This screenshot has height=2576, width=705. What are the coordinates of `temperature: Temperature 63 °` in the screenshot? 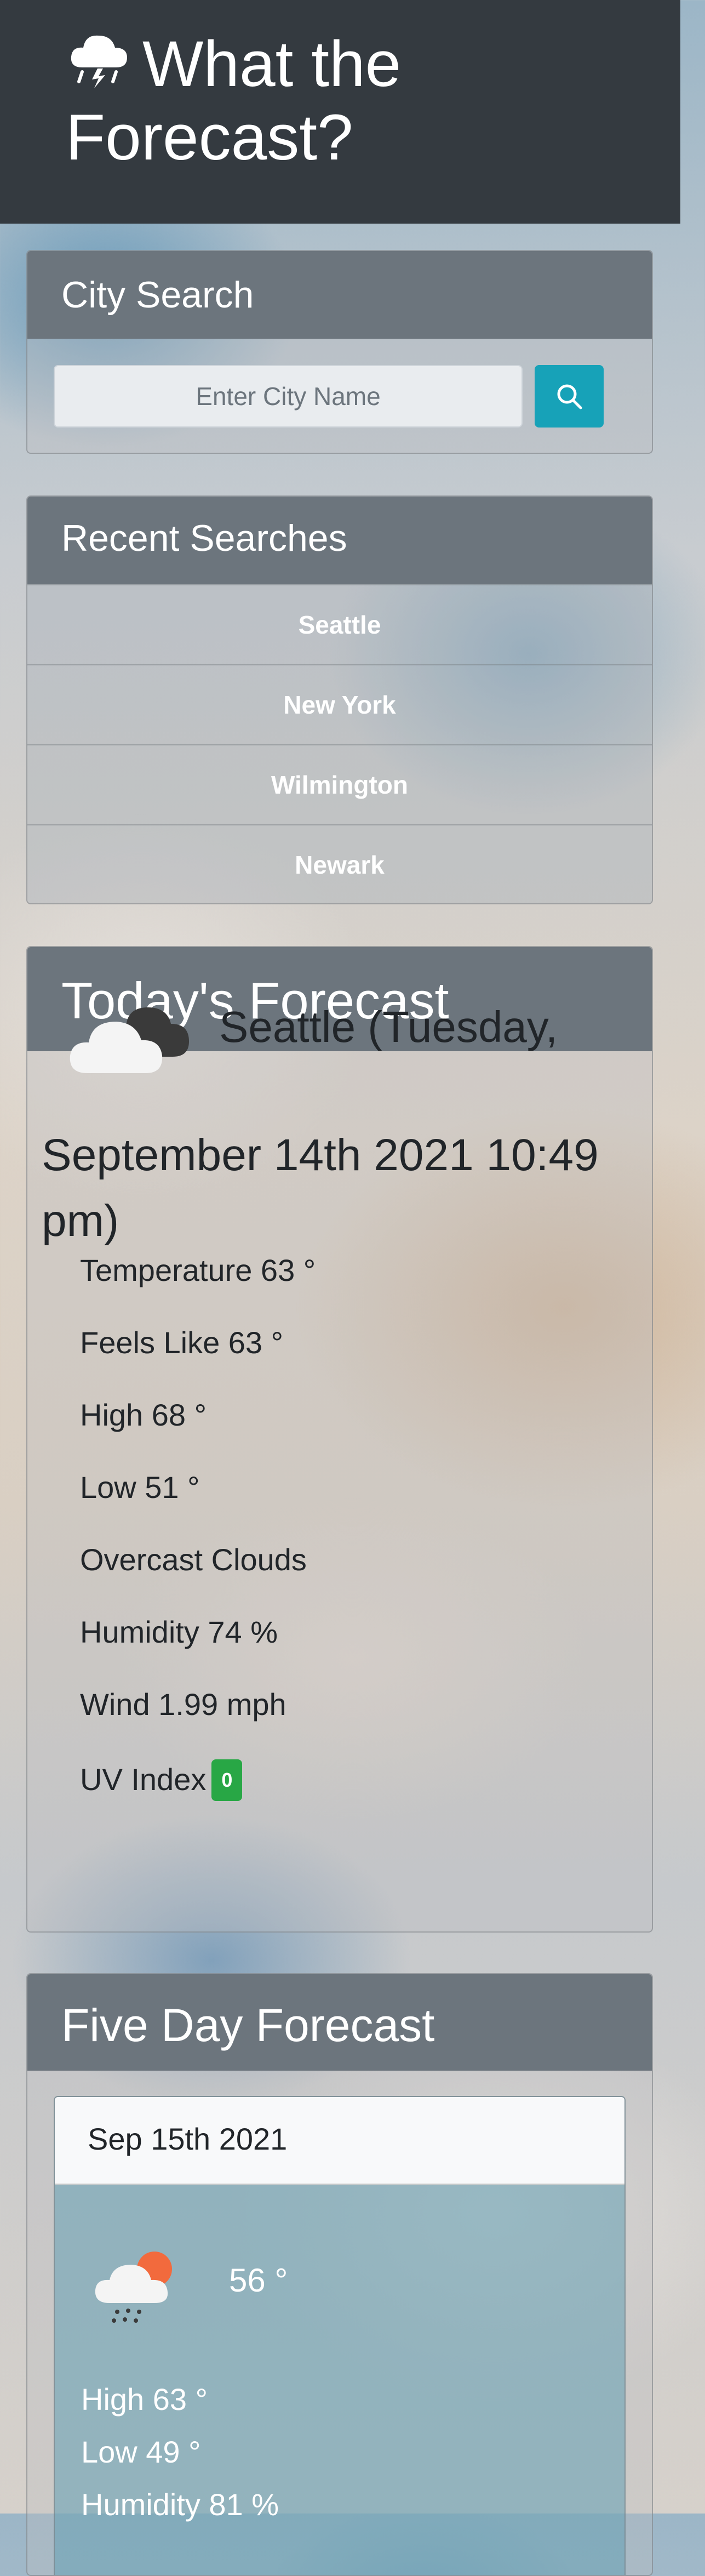 It's located at (198, 1270).